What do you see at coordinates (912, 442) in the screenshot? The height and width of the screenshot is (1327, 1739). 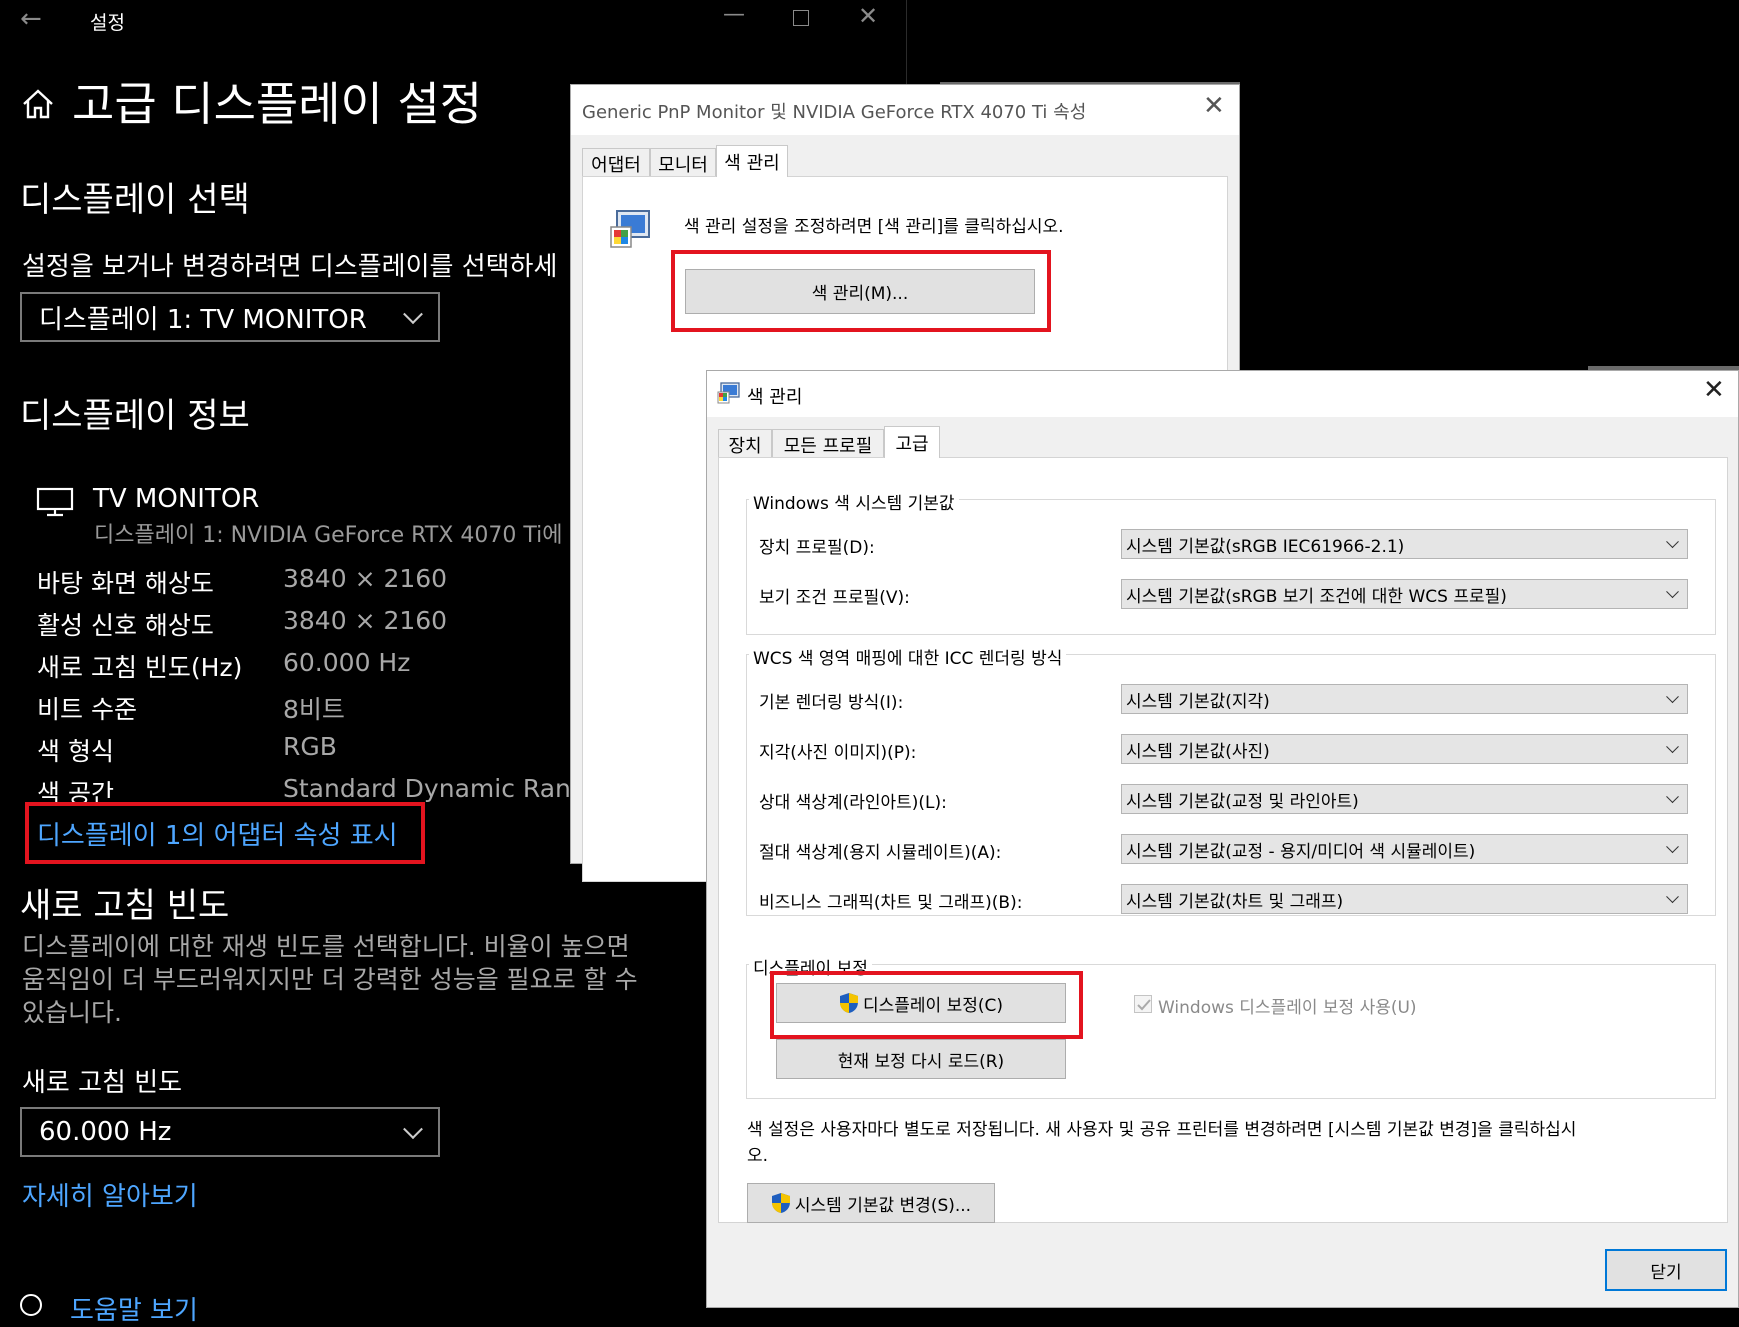 I see `tab-advanced: 고급` at bounding box center [912, 442].